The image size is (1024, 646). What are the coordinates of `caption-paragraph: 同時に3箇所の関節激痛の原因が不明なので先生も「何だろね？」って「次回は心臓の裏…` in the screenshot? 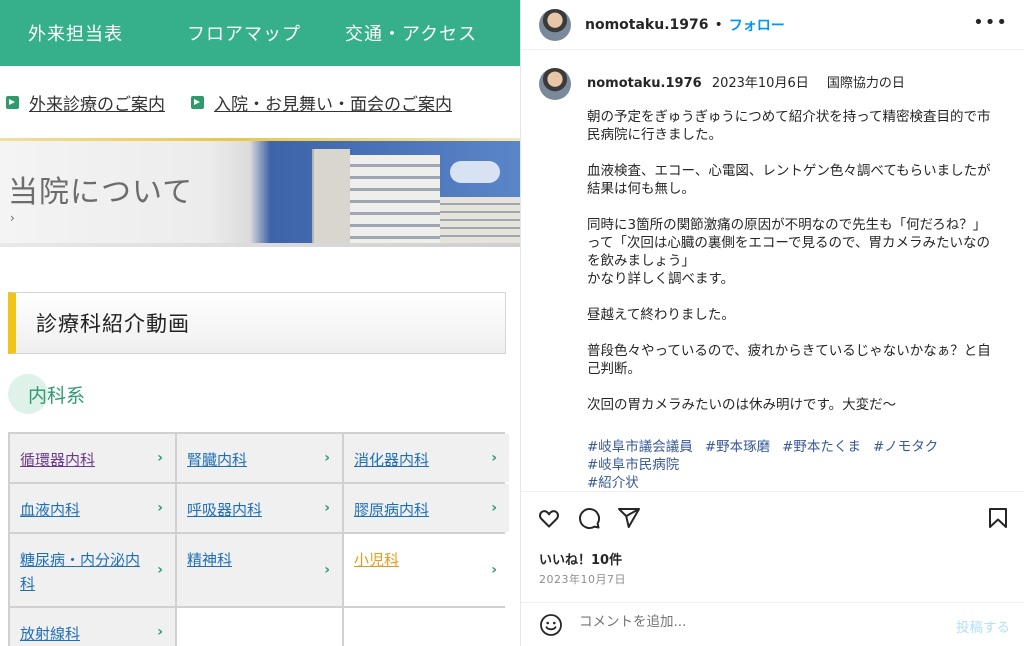 It's located at (788, 252).